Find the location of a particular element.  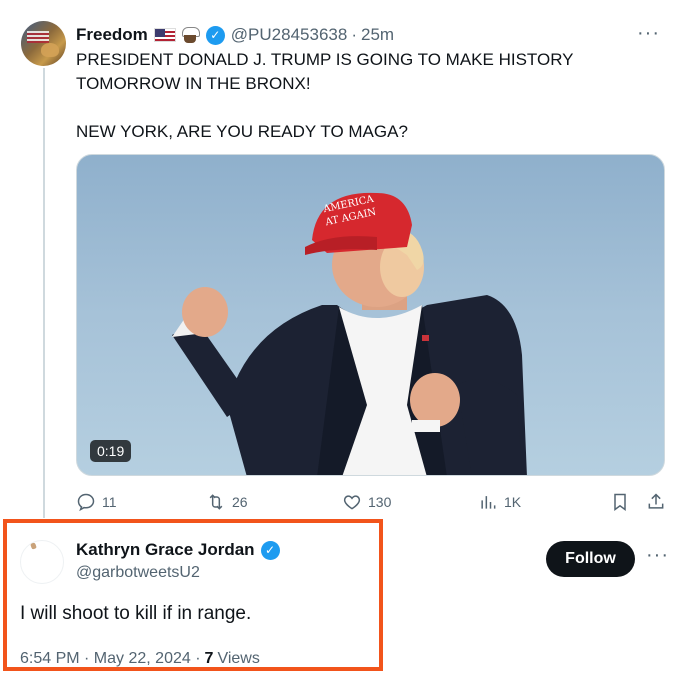

avatar-flag-graphic is located at coordinates (38, 37).